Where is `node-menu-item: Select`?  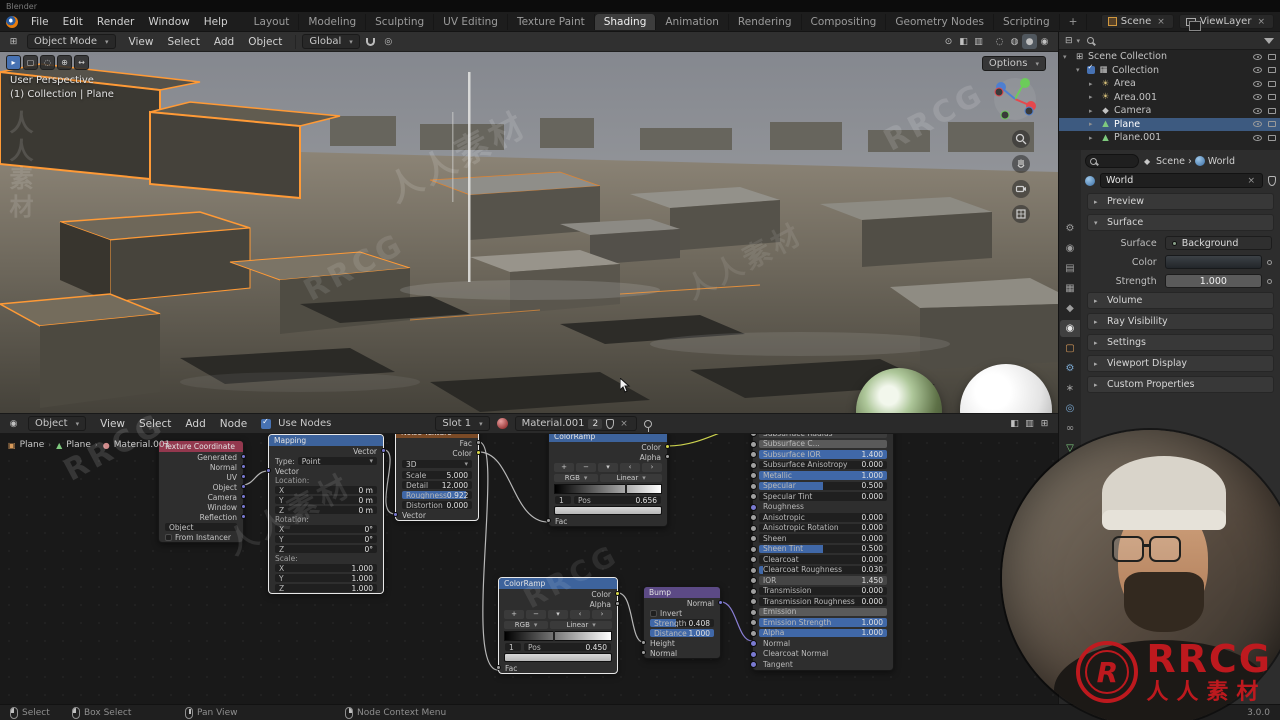 node-menu-item: Select is located at coordinates (155, 424).